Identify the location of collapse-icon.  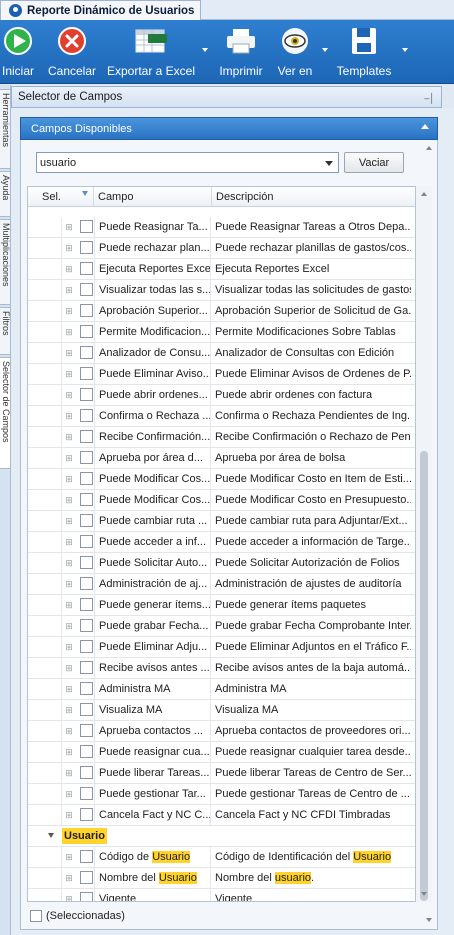
(425, 126).